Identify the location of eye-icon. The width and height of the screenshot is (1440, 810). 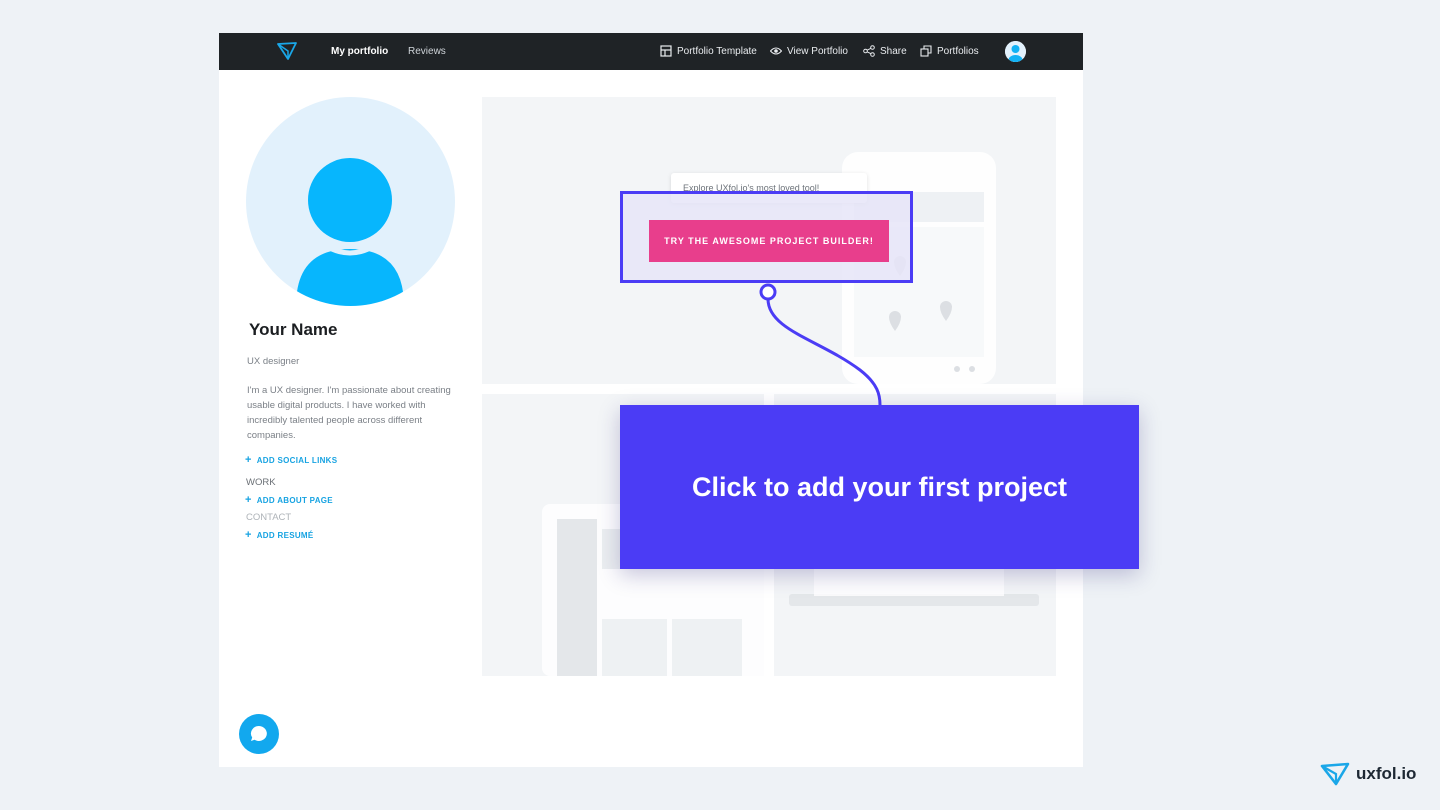
(776, 51).